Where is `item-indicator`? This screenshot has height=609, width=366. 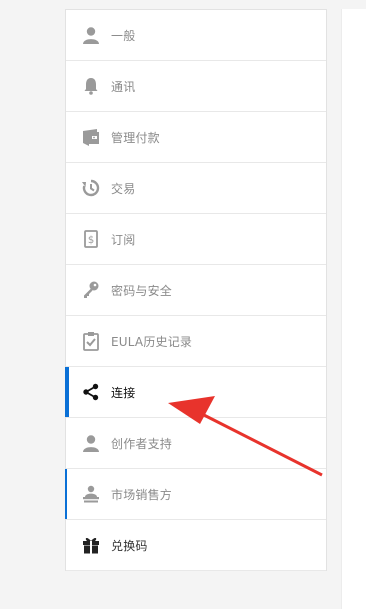 item-indicator is located at coordinates (66, 494).